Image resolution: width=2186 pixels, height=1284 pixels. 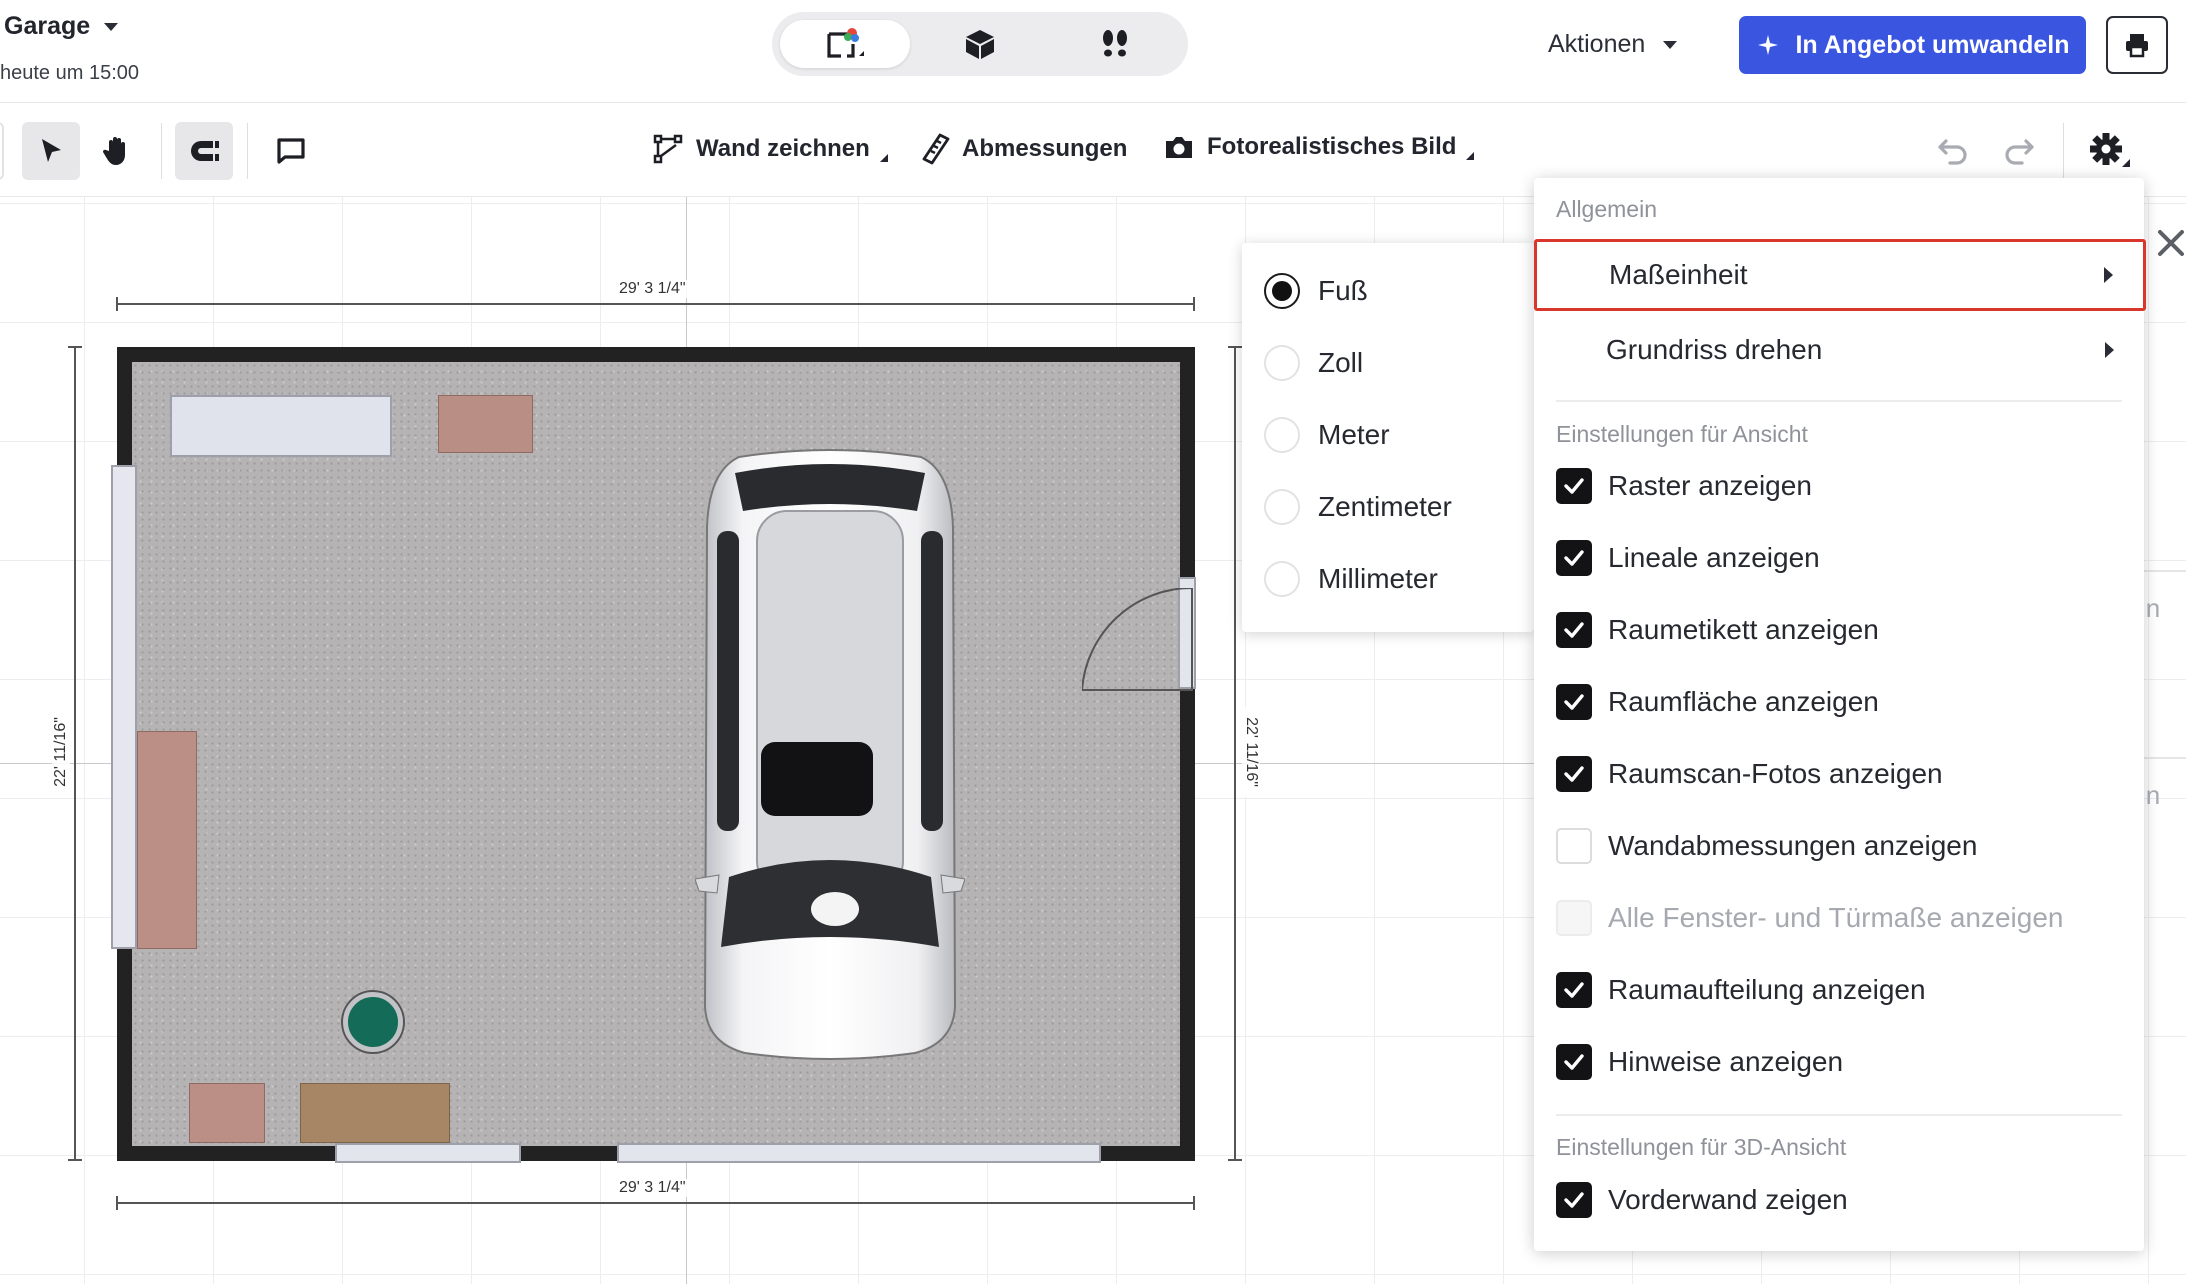 I want to click on menu-item-label: Grundriss drehen, so click(x=1714, y=349).